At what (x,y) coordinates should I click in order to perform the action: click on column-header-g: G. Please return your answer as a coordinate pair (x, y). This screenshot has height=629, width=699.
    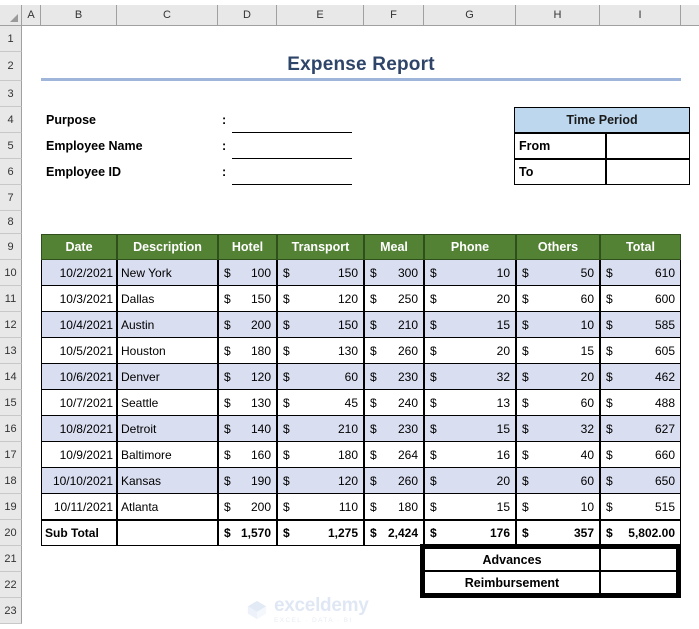
    Looking at the image, I should click on (470, 15).